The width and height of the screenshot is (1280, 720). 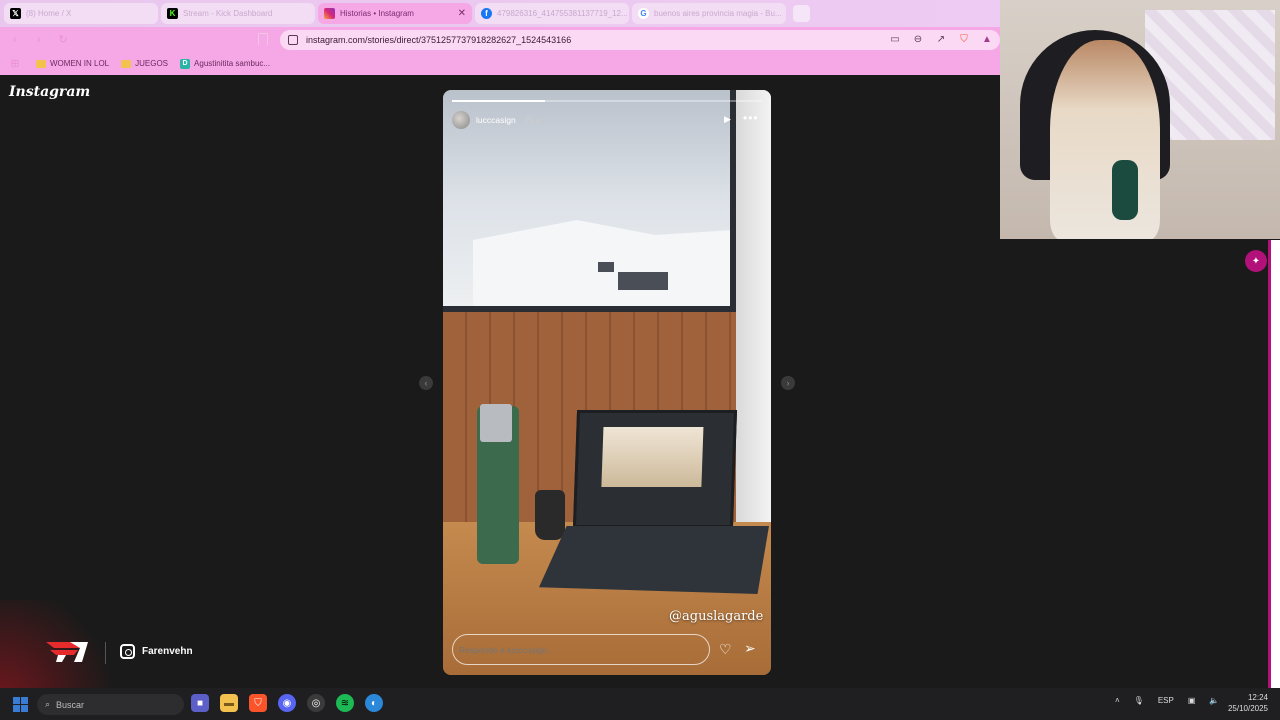 What do you see at coordinates (329, 13) in the screenshot?
I see `instagram-logo-icon` at bounding box center [329, 13].